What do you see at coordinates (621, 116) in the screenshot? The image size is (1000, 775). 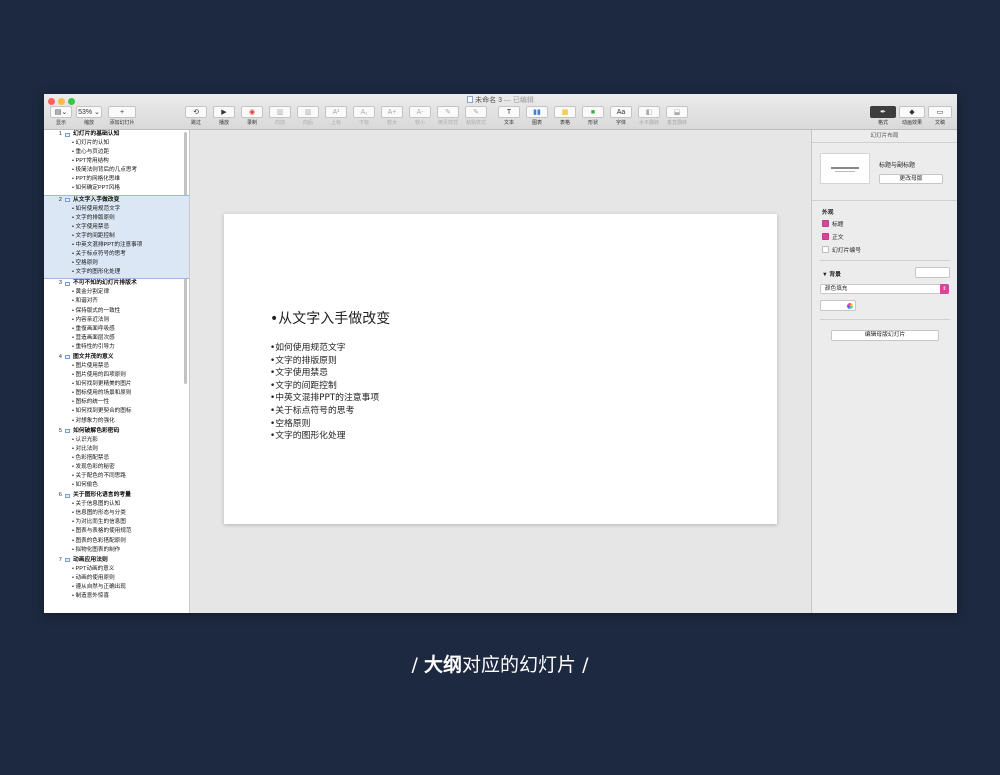 I see `fonts-button: Aa 字体` at bounding box center [621, 116].